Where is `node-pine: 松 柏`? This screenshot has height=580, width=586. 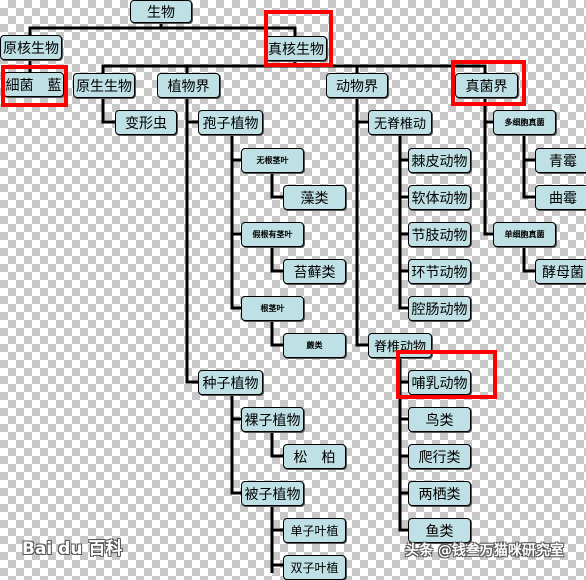
node-pine: 松 柏 is located at coordinates (314, 456).